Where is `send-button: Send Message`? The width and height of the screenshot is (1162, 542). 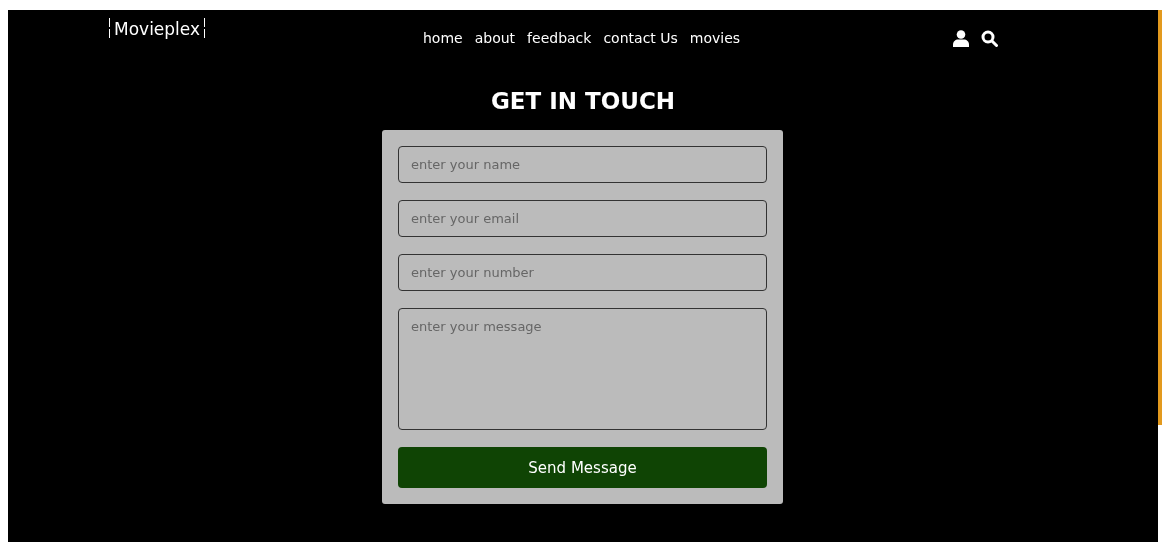 send-button: Send Message is located at coordinates (582, 467).